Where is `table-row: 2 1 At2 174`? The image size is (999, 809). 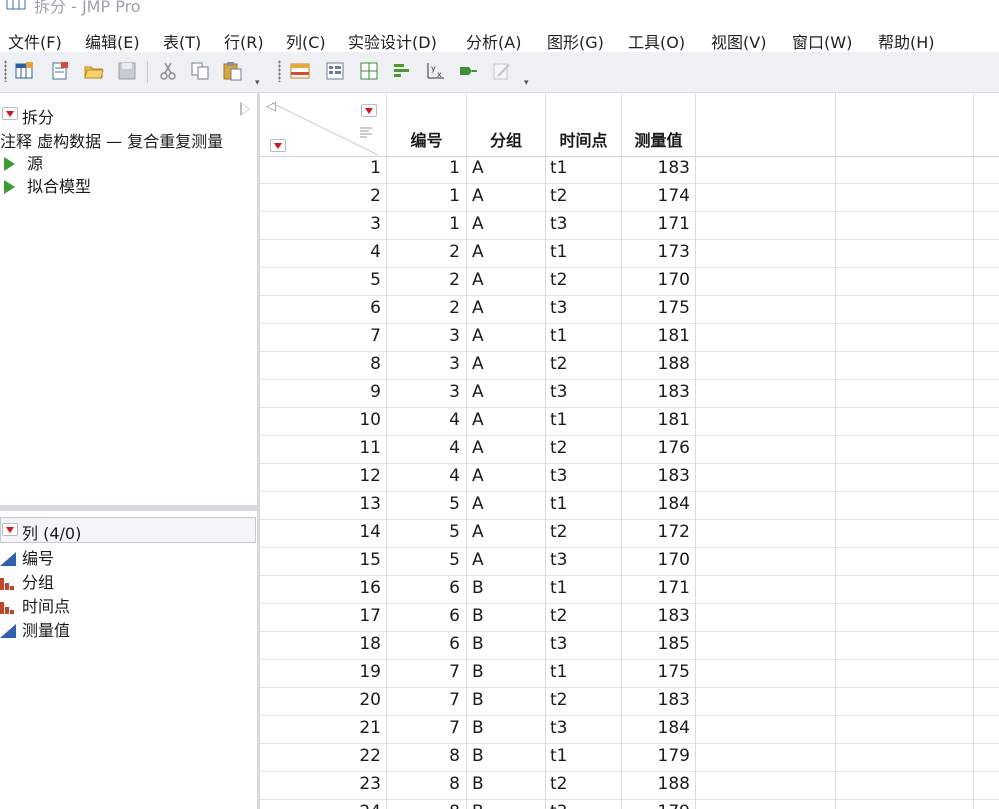 table-row: 2 1 At2 174 is located at coordinates (629, 198).